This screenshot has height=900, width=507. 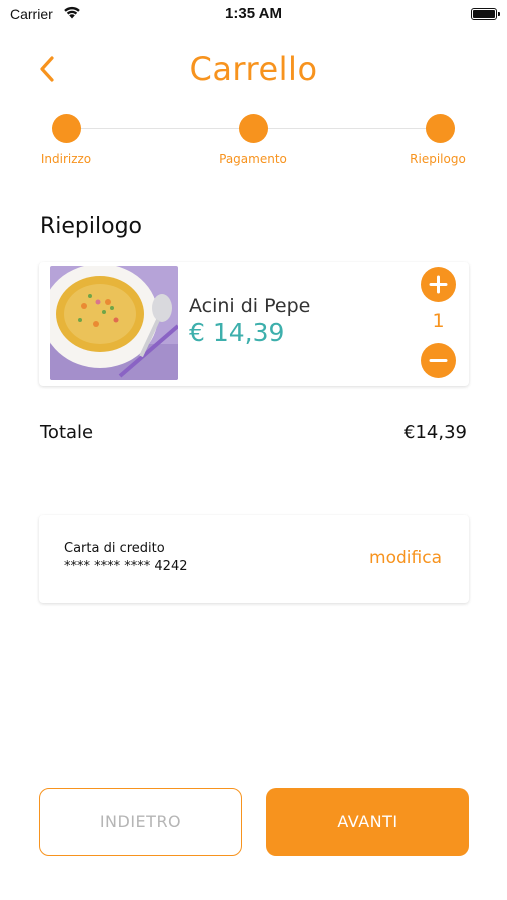 I want to click on edit-payment-link: modifica, so click(x=405, y=558).